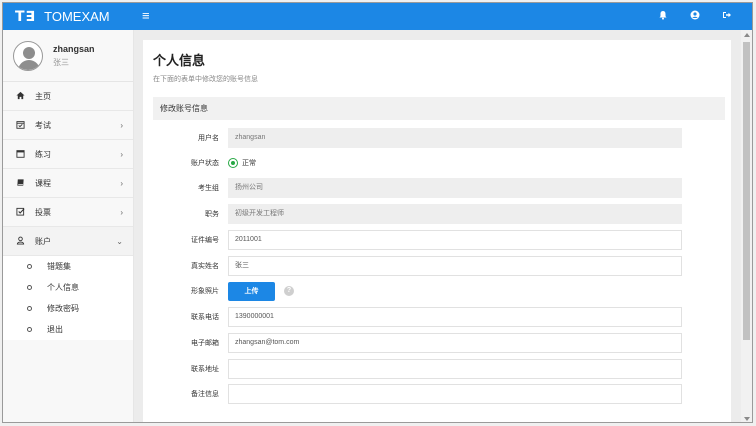 This screenshot has width=756, height=426. What do you see at coordinates (20, 154) in the screenshot?
I see `calendar-icon` at bounding box center [20, 154].